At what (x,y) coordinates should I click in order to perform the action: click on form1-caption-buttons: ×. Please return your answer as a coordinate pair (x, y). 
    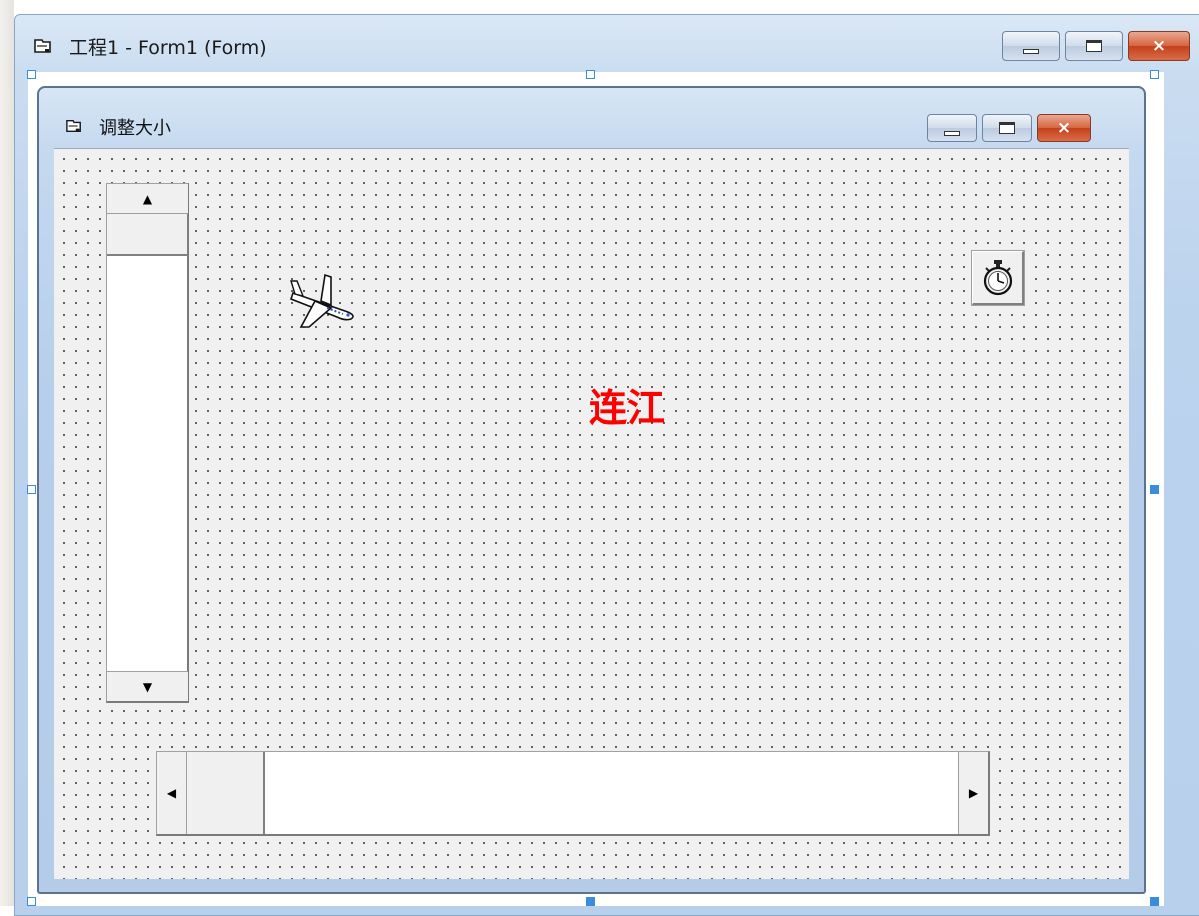
    Looking at the image, I should click on (1009, 128).